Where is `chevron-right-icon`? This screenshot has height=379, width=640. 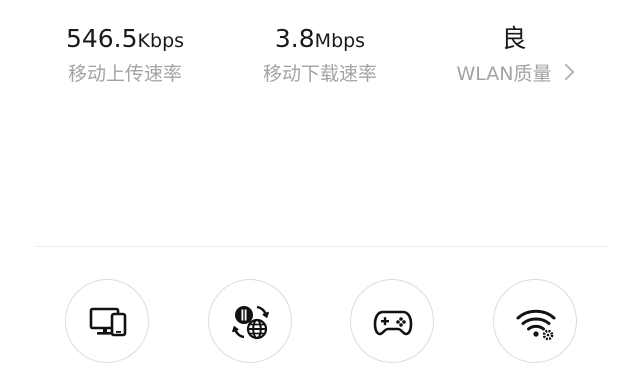
chevron-right-icon is located at coordinates (566, 72).